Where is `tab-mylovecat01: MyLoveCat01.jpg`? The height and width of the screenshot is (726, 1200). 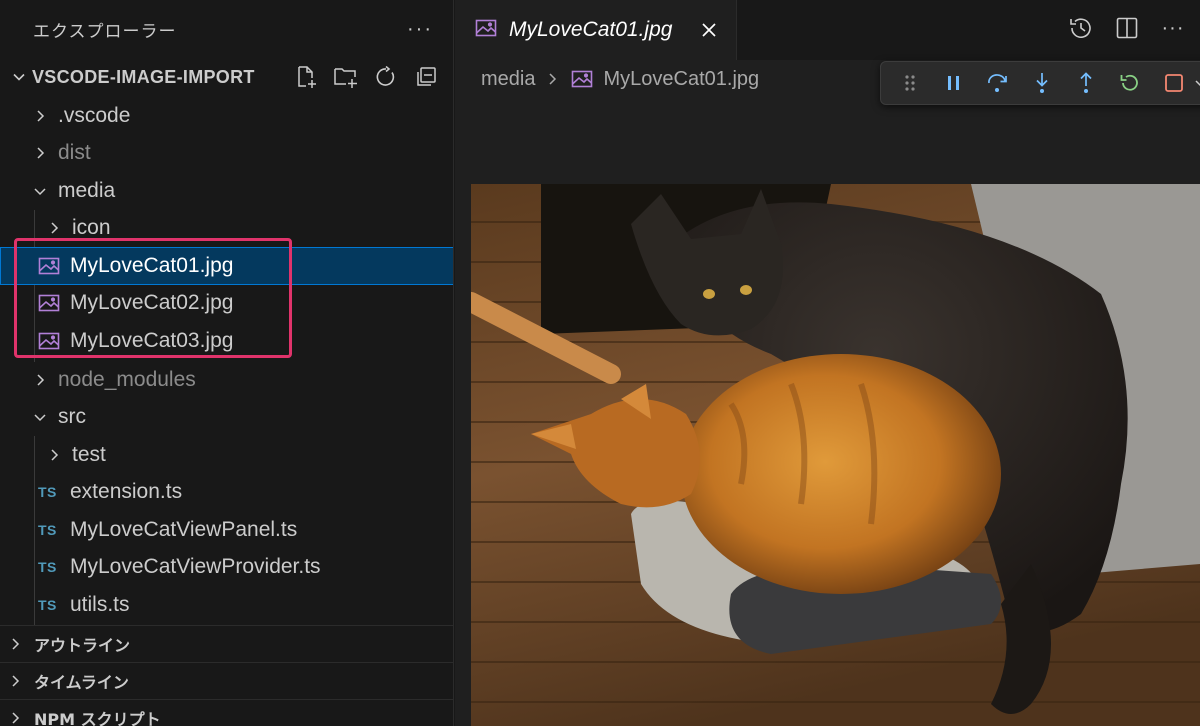
tab-mylovecat01: MyLoveCat01.jpg is located at coordinates (596, 30).